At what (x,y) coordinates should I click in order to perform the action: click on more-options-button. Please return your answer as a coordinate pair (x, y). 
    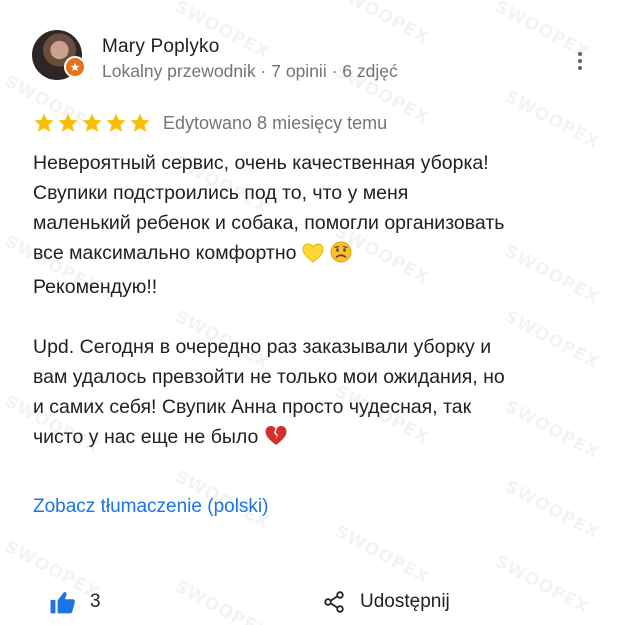
    Looking at the image, I should click on (580, 61).